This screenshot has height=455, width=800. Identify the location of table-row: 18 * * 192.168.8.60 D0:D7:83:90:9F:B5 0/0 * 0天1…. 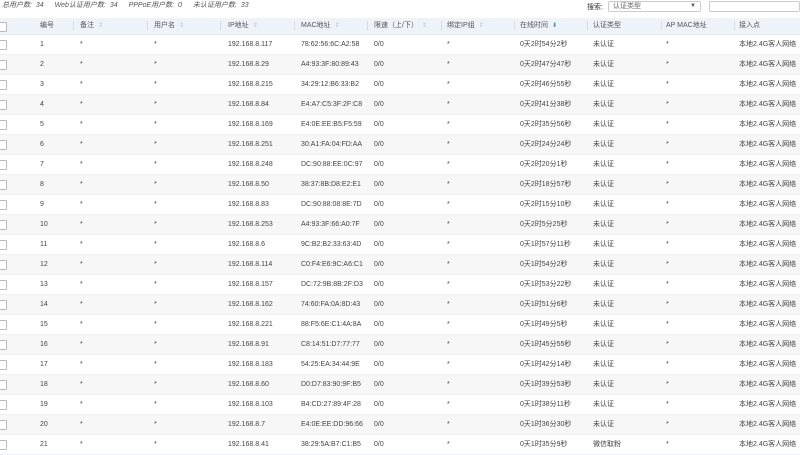
(400, 385).